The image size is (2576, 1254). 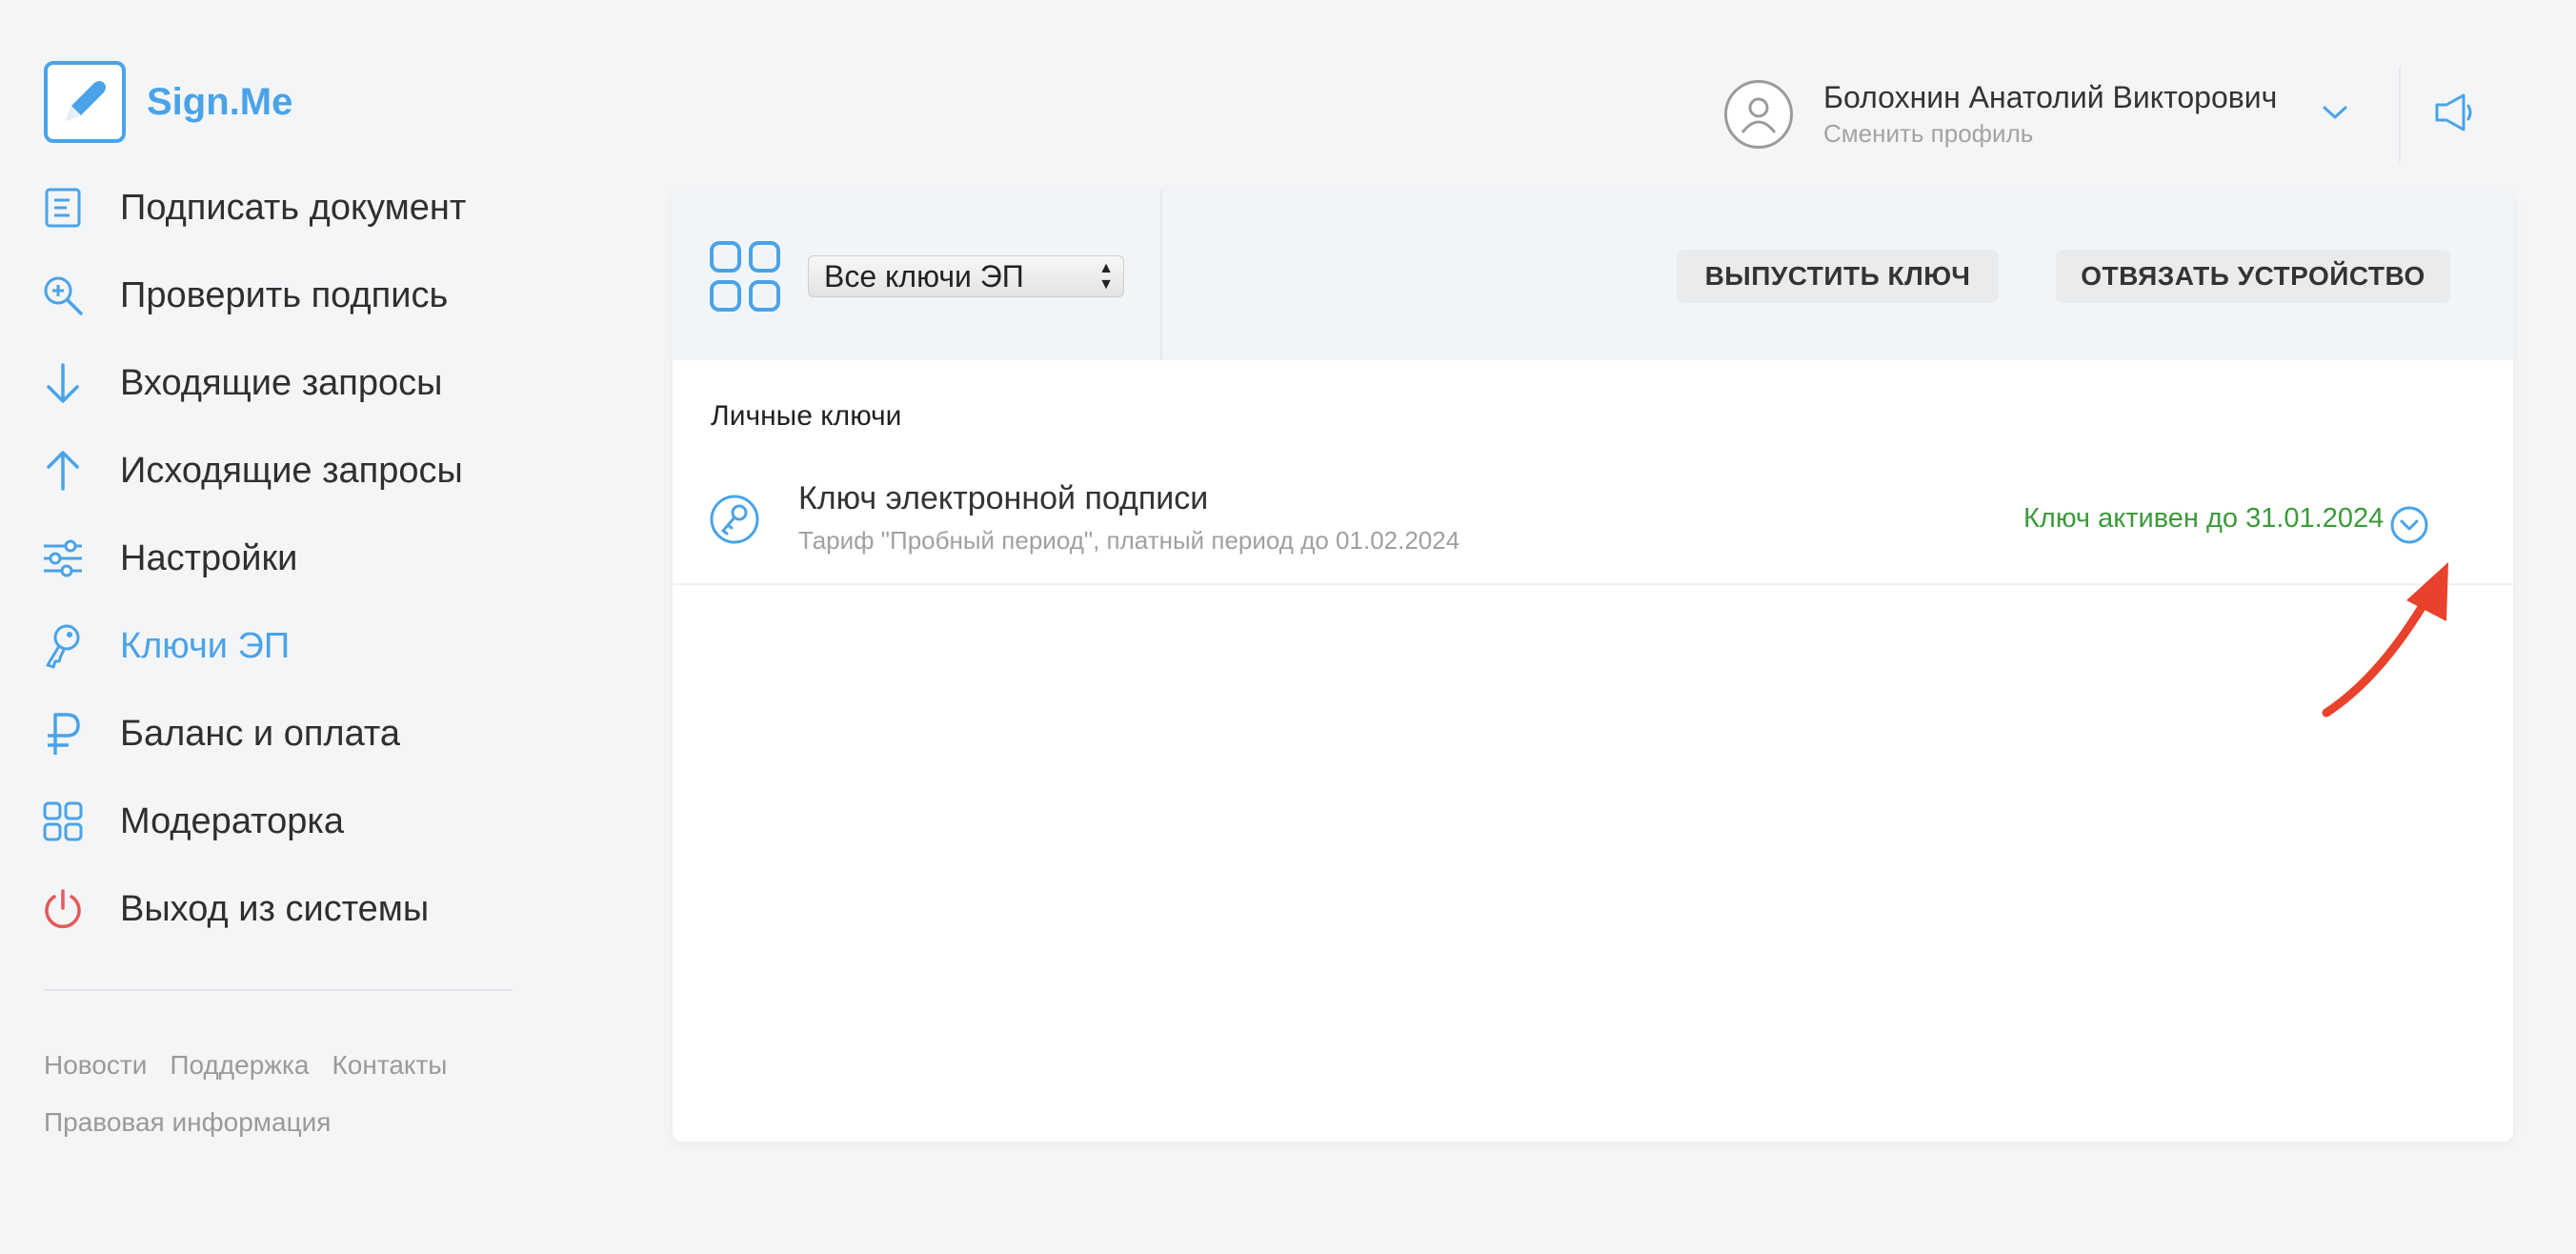 I want to click on app-name: Sign.Me, so click(x=220, y=101).